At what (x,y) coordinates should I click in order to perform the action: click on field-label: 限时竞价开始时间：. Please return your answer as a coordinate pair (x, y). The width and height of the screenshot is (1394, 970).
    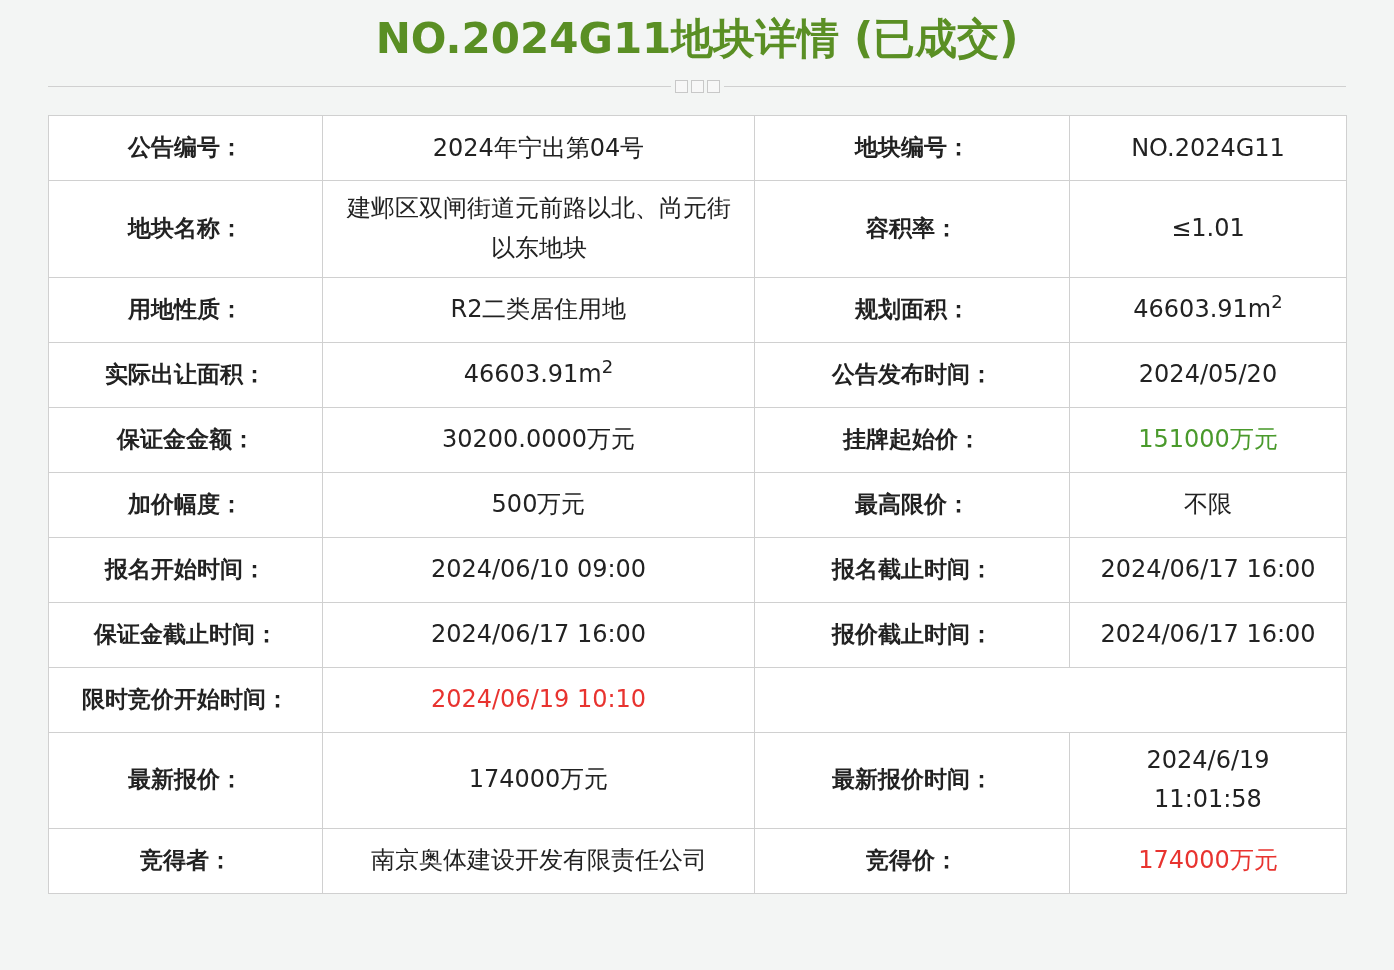
    Looking at the image, I should click on (185, 698).